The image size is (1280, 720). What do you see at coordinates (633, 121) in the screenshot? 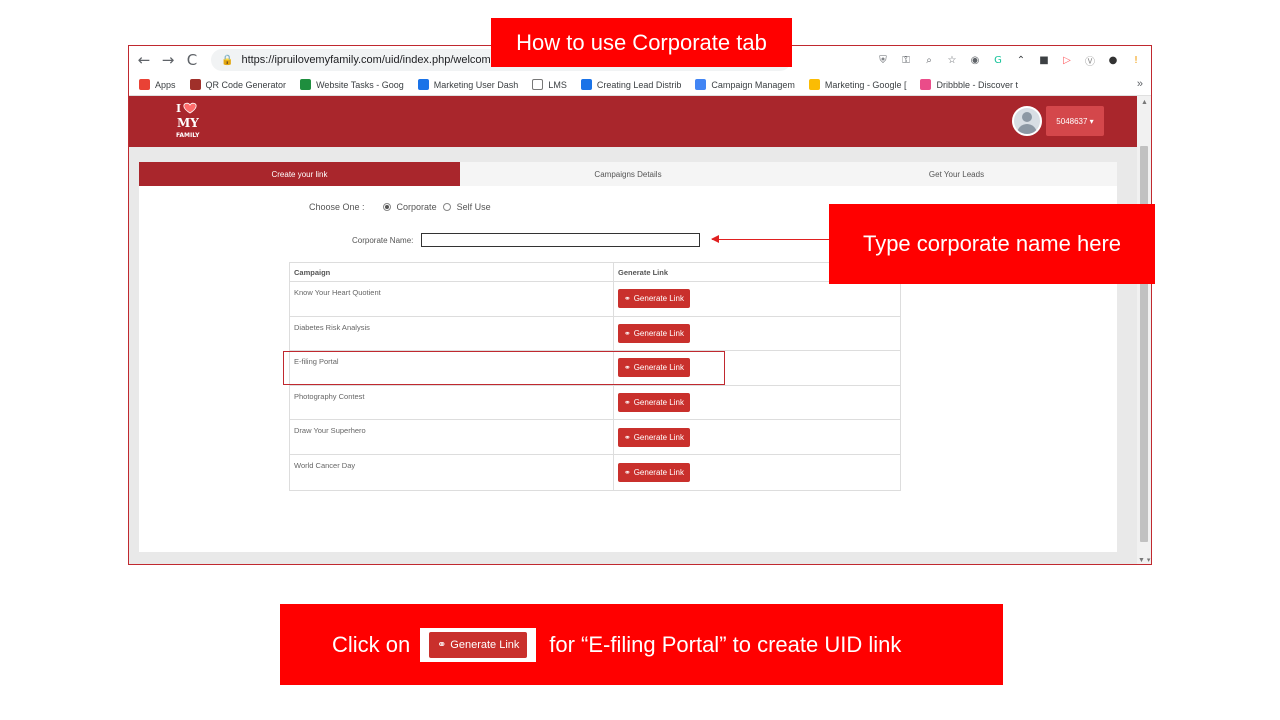
I see `app-header: I MY FAMILY 5048637 ▾` at bounding box center [633, 121].